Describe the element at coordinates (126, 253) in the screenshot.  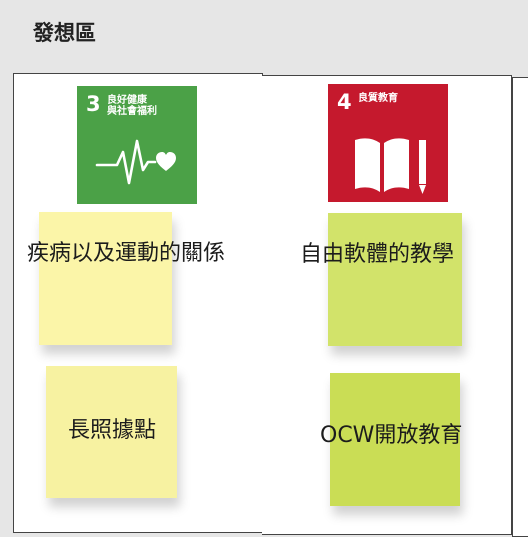
I see `sticky-note-text: 疾病以及運動的關係` at that location.